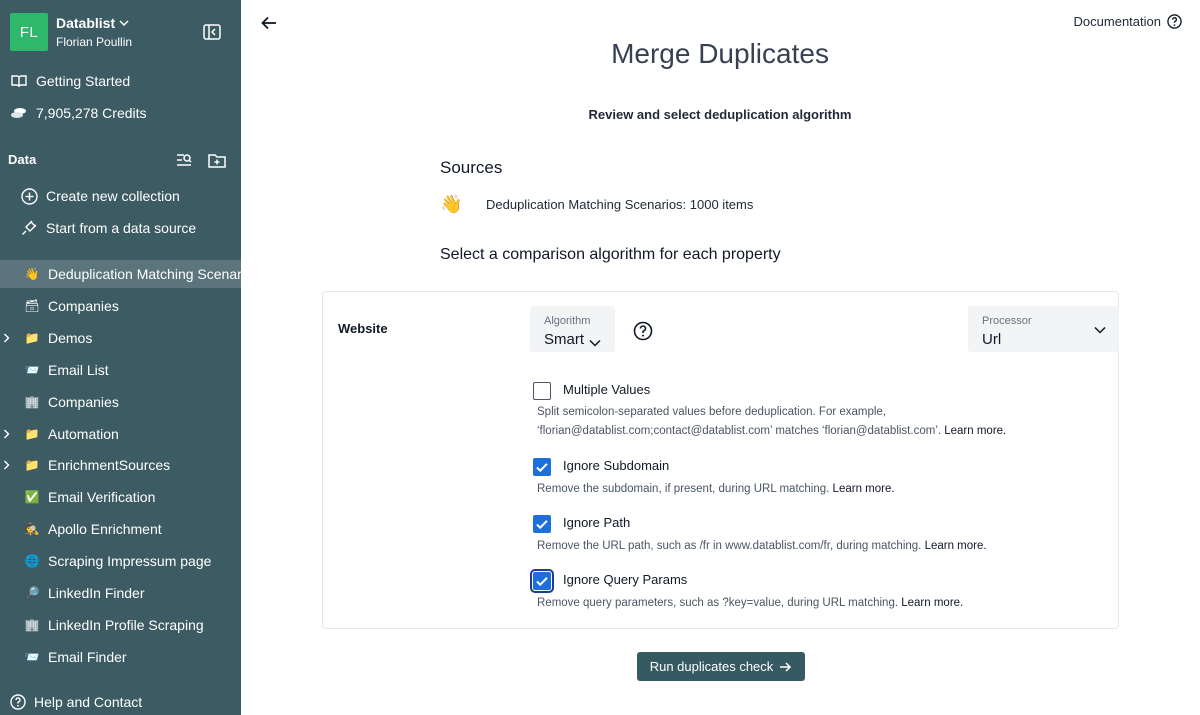  What do you see at coordinates (786, 666) in the screenshot?
I see `arrow-right-icon` at bounding box center [786, 666].